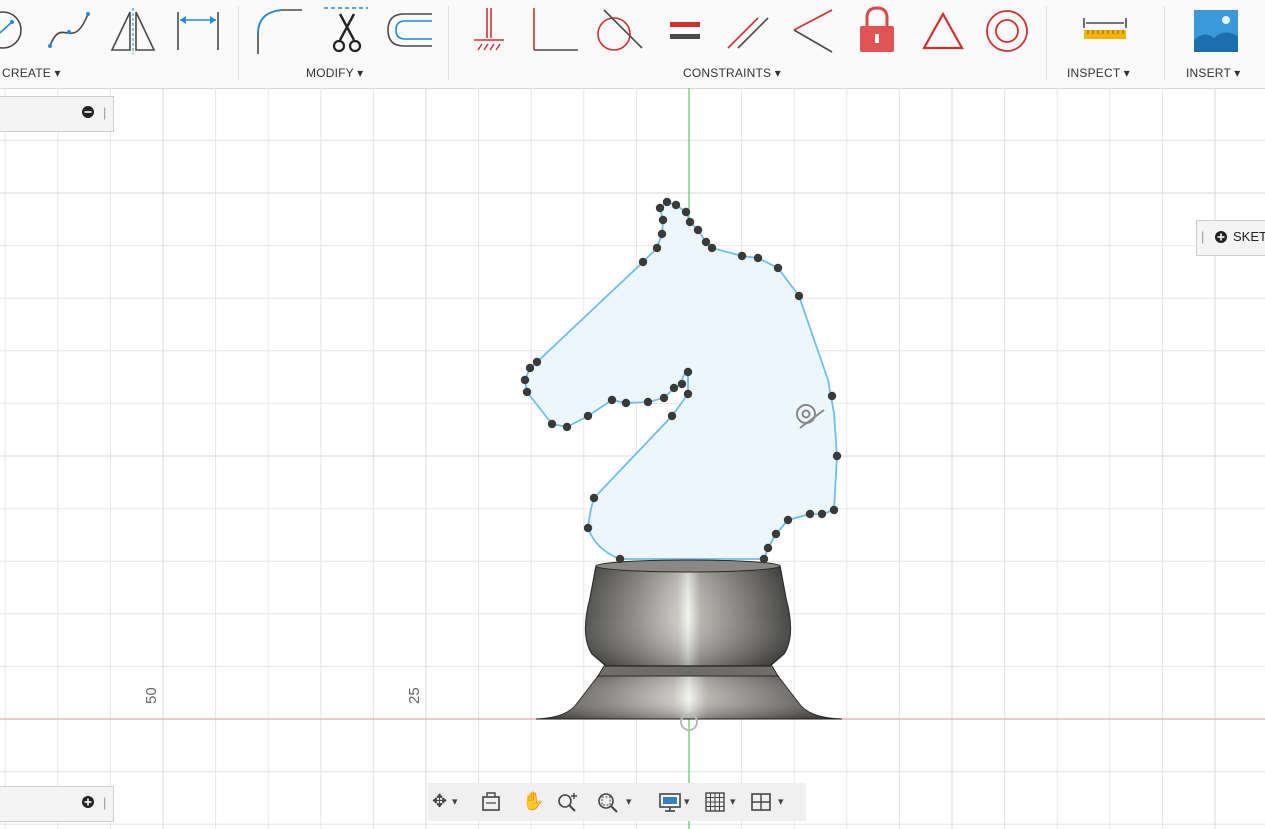 This screenshot has height=829, width=1265. What do you see at coordinates (57, 114) in the screenshot?
I see `browser-panel: |` at bounding box center [57, 114].